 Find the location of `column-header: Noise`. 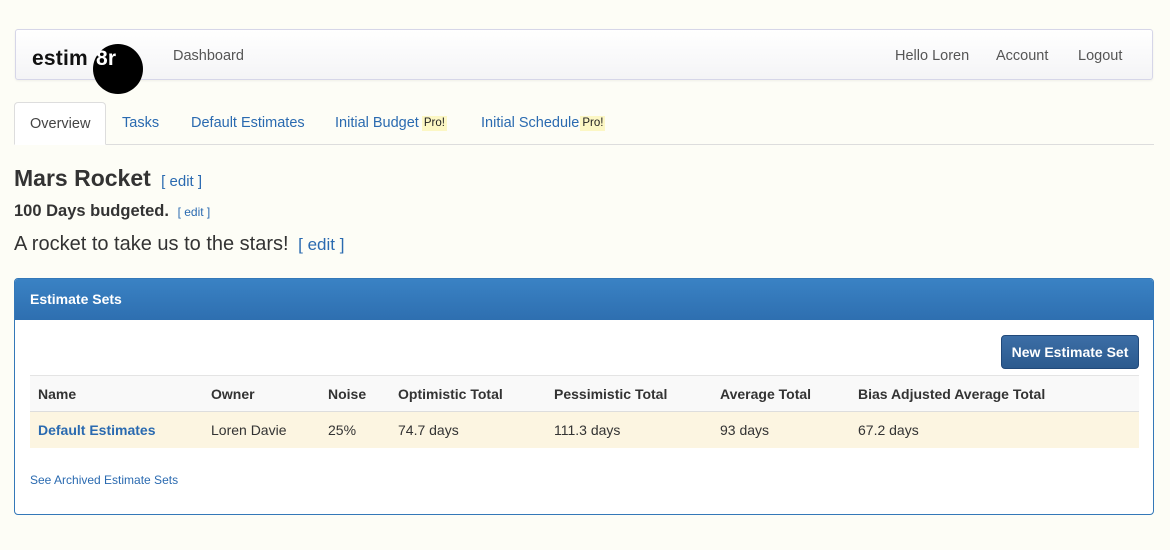

column-header: Noise is located at coordinates (347, 394).